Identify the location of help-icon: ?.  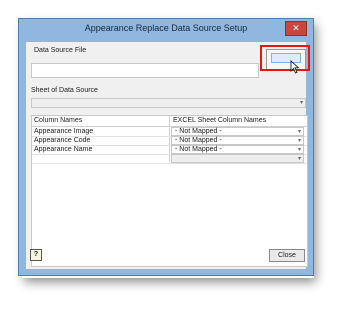
(36, 254).